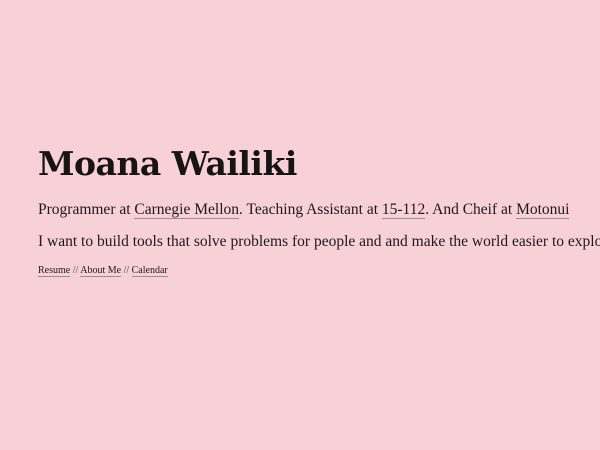 Image resolution: width=600 pixels, height=450 pixels. I want to click on bio-prefix: Programmer at, so click(86, 209).